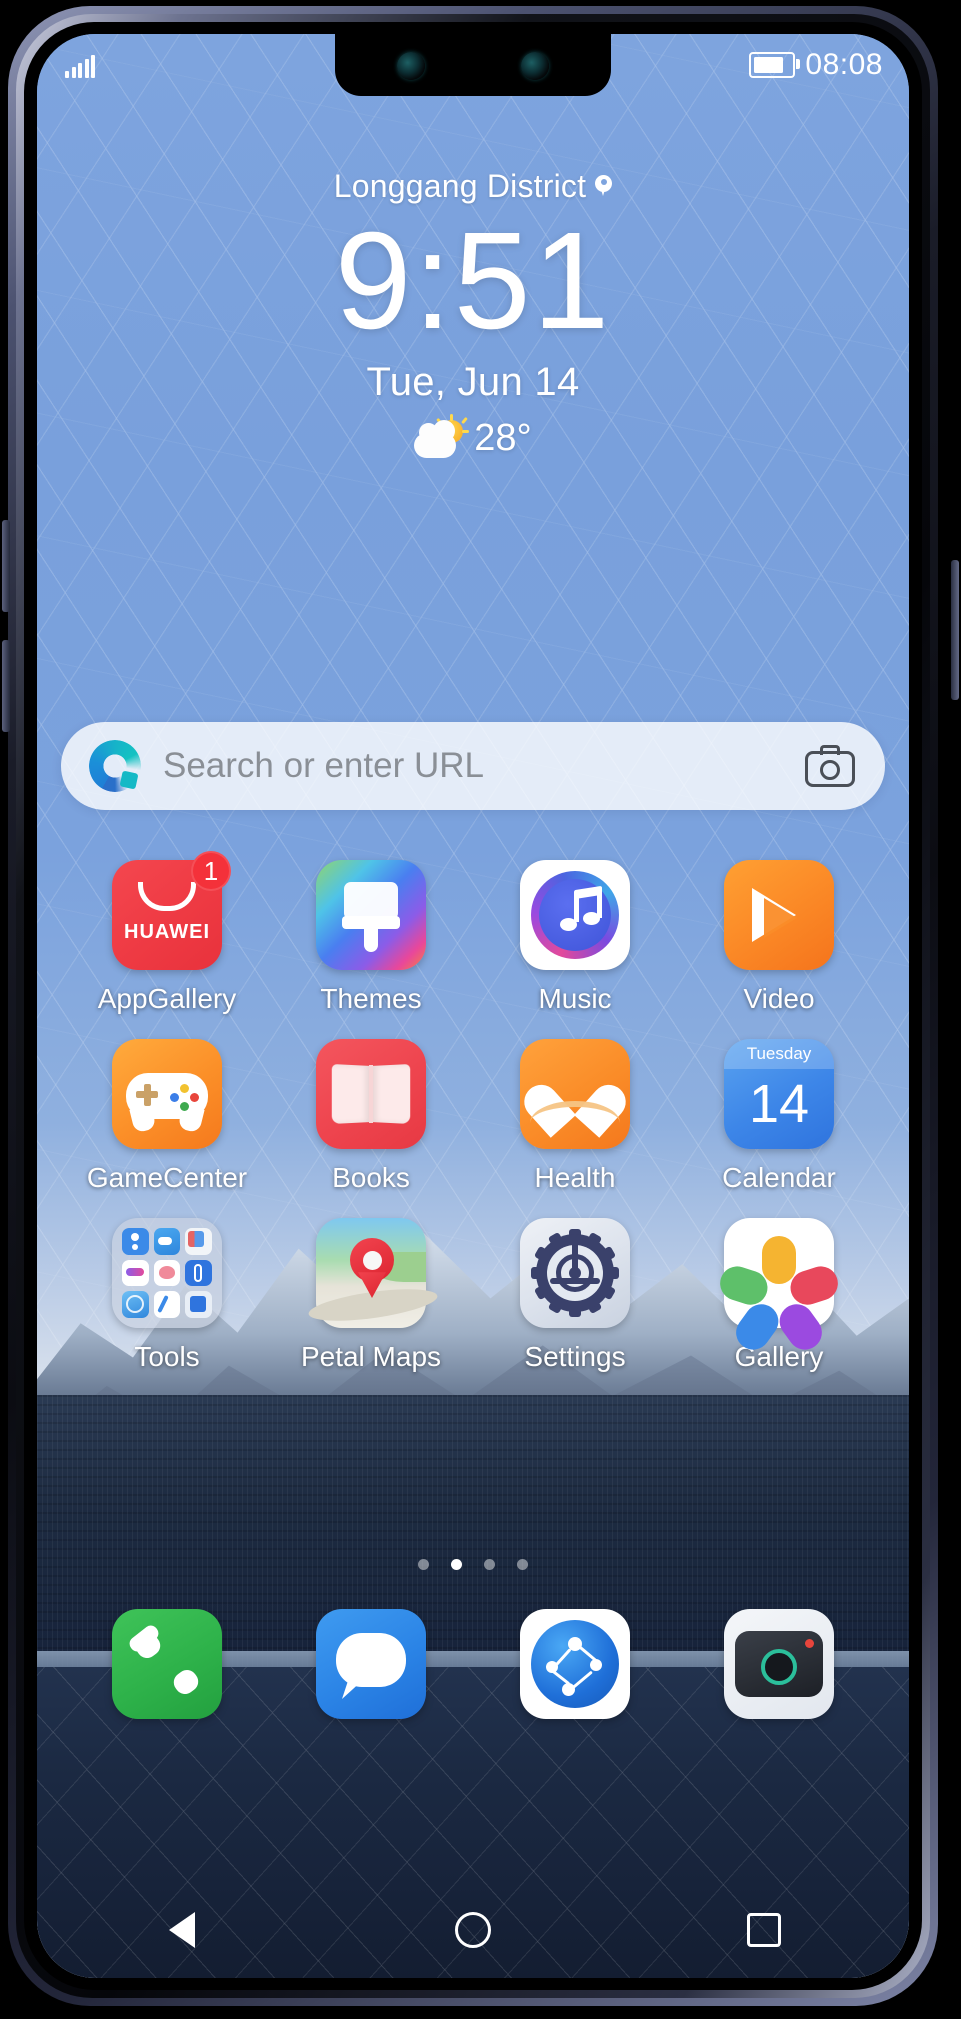 The width and height of the screenshot is (961, 2019). Describe the element at coordinates (575, 1273) in the screenshot. I see `settings-gear-icon` at that location.